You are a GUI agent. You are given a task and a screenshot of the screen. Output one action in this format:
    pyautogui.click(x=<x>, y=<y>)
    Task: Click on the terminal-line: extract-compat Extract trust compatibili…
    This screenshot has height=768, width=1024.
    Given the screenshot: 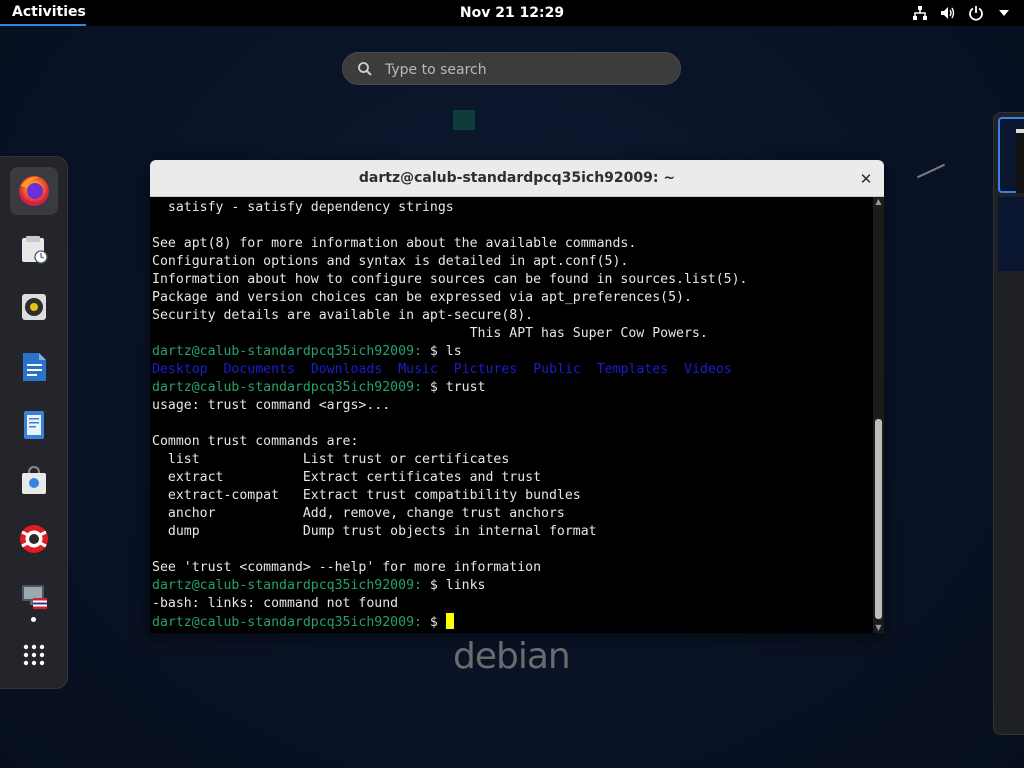 What is the action you would take?
    pyautogui.click(x=366, y=495)
    